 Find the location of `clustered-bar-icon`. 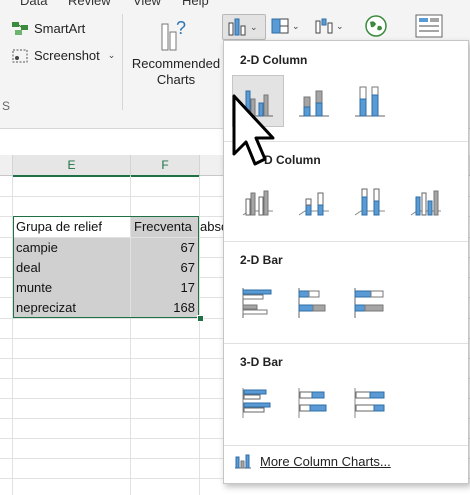

clustered-bar-icon is located at coordinates (257, 303).